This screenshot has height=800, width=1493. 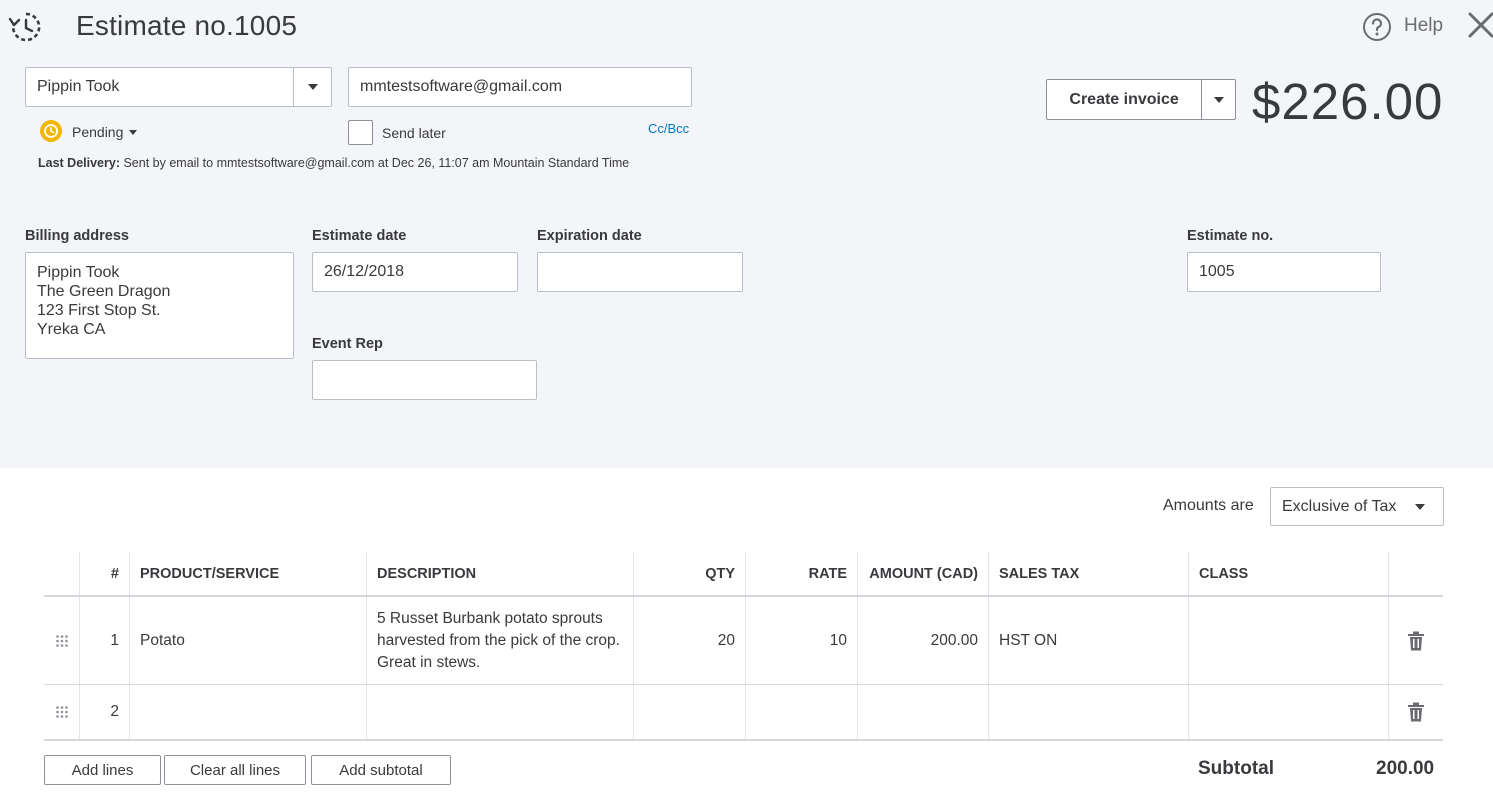 I want to click on last-delivery-label: Last Delivery:, so click(x=79, y=163).